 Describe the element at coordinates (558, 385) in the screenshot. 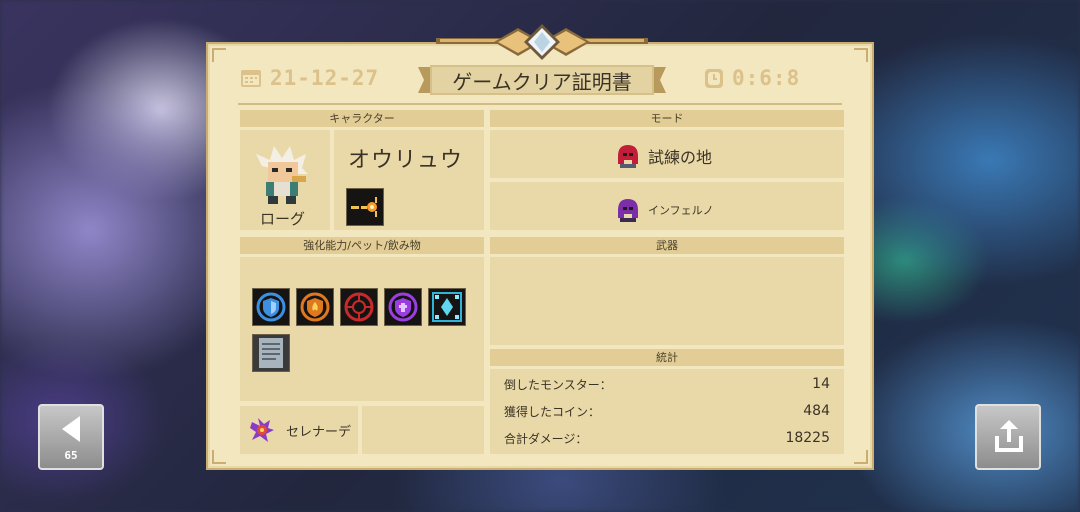

I see `stat-label: 倒したモンスター：` at that location.